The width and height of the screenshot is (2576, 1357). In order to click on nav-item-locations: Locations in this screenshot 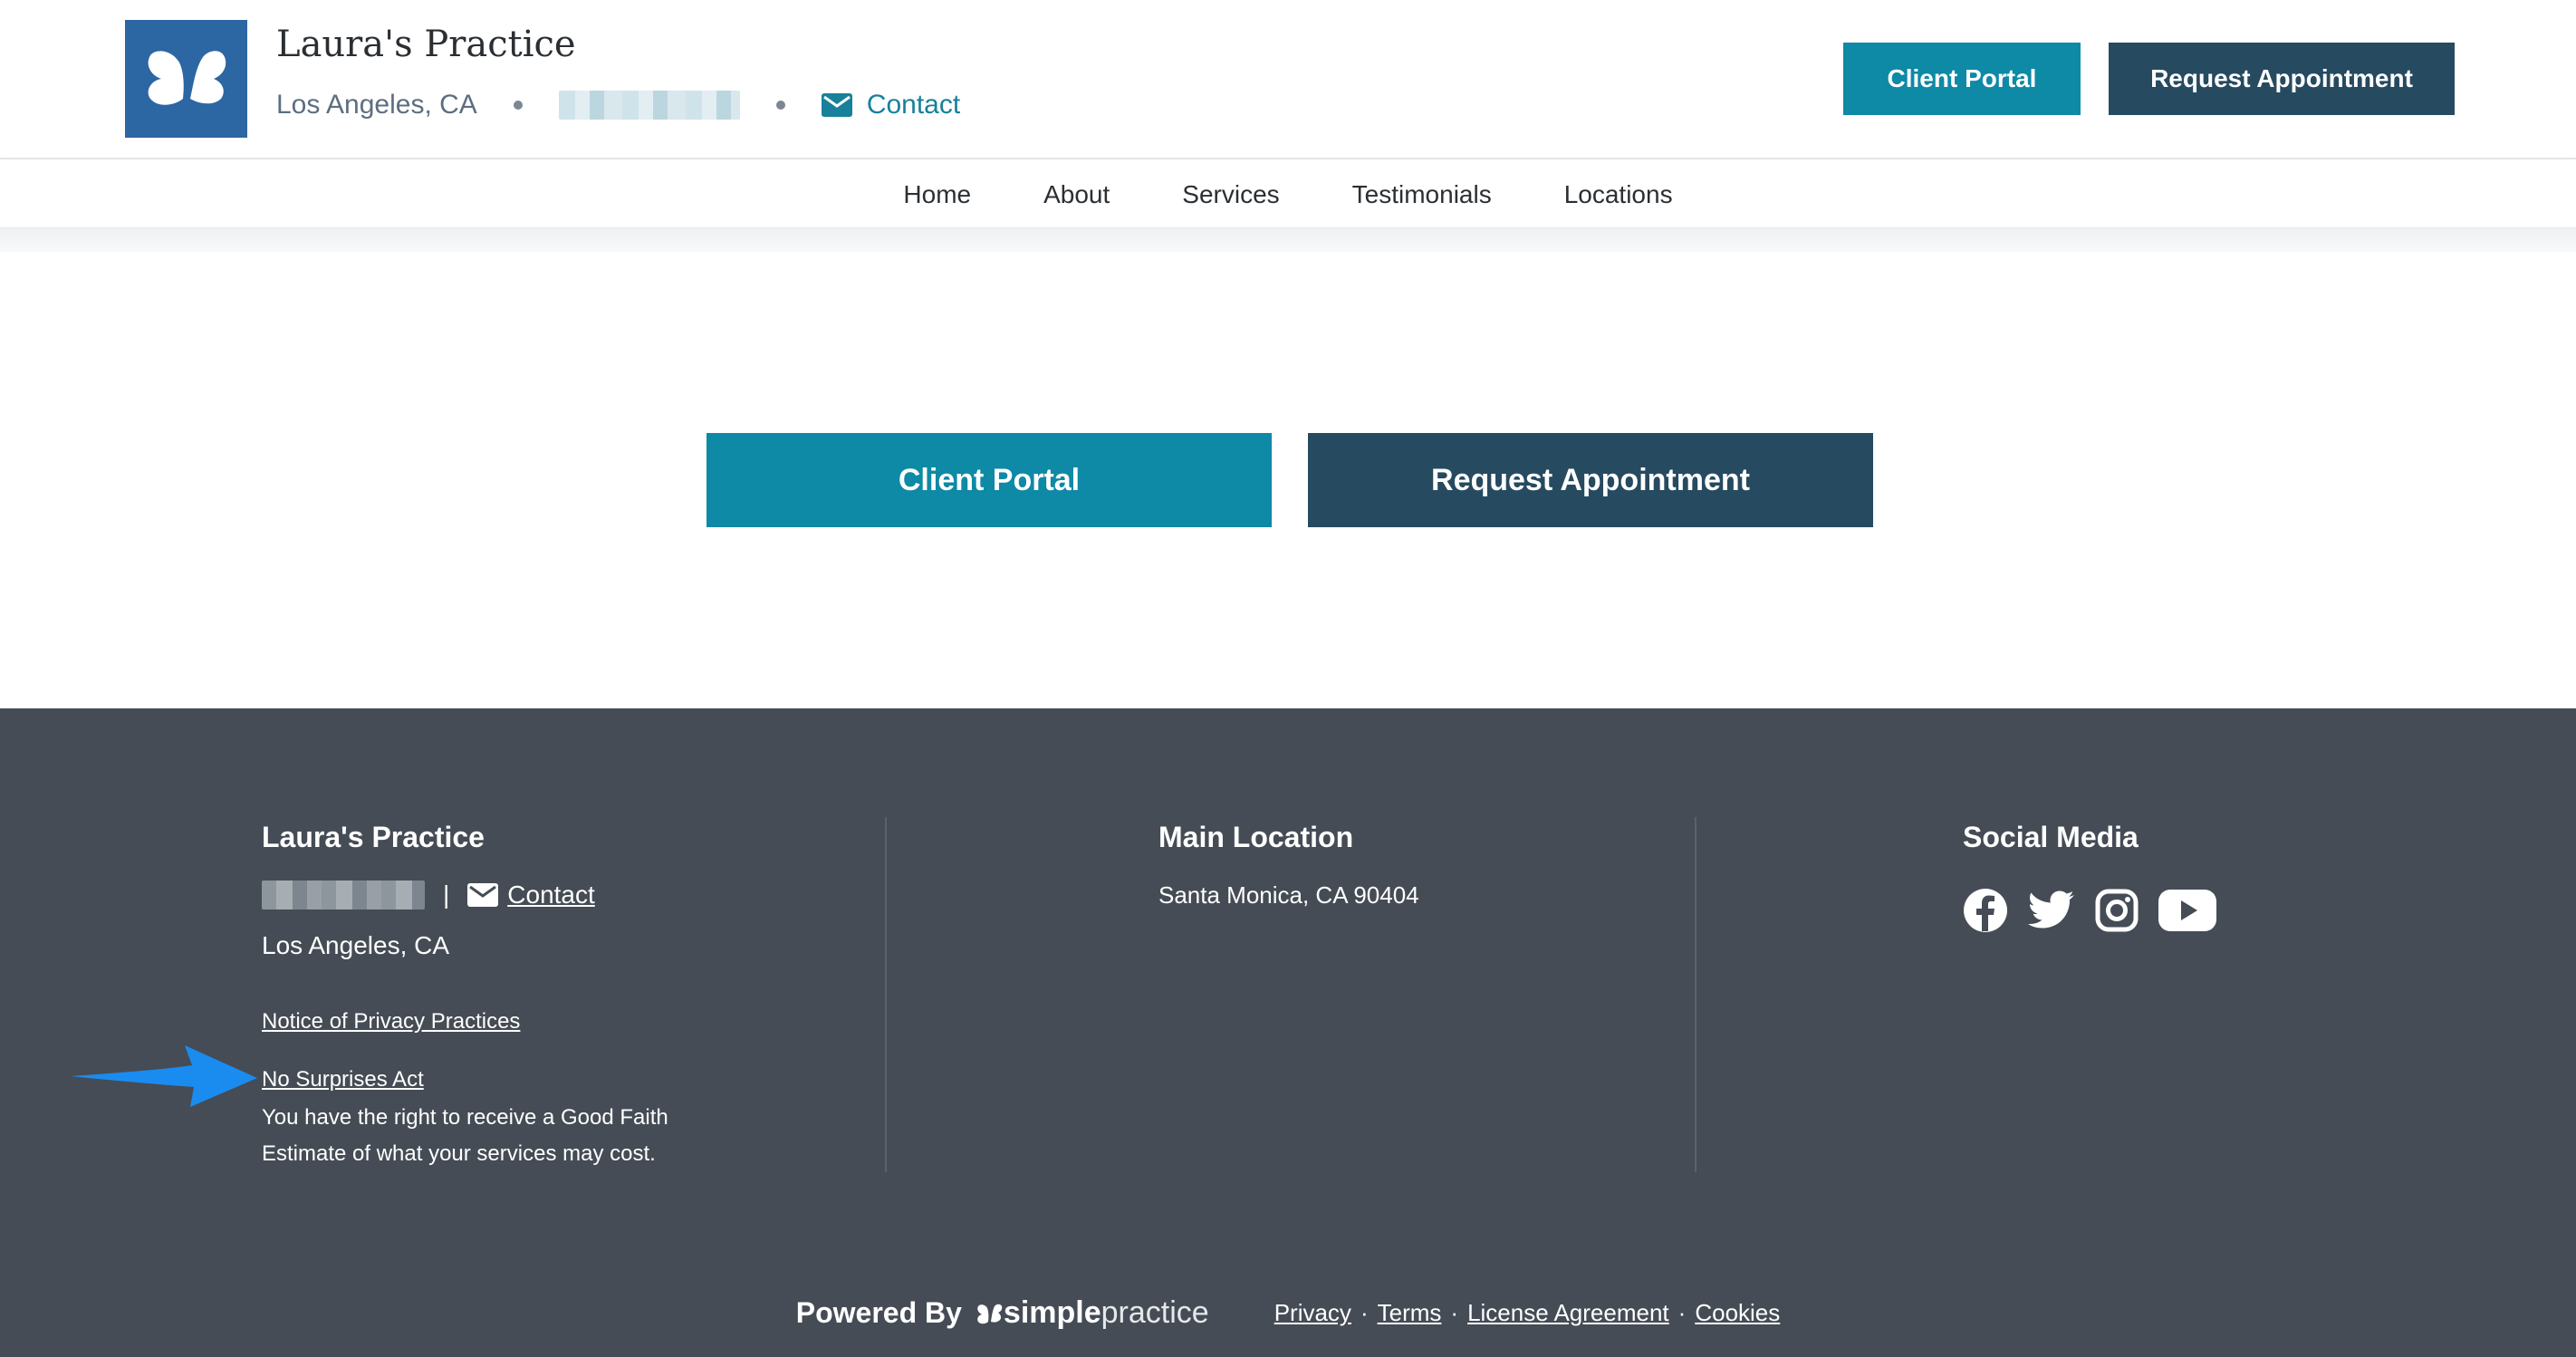, I will do `click(1618, 194)`.